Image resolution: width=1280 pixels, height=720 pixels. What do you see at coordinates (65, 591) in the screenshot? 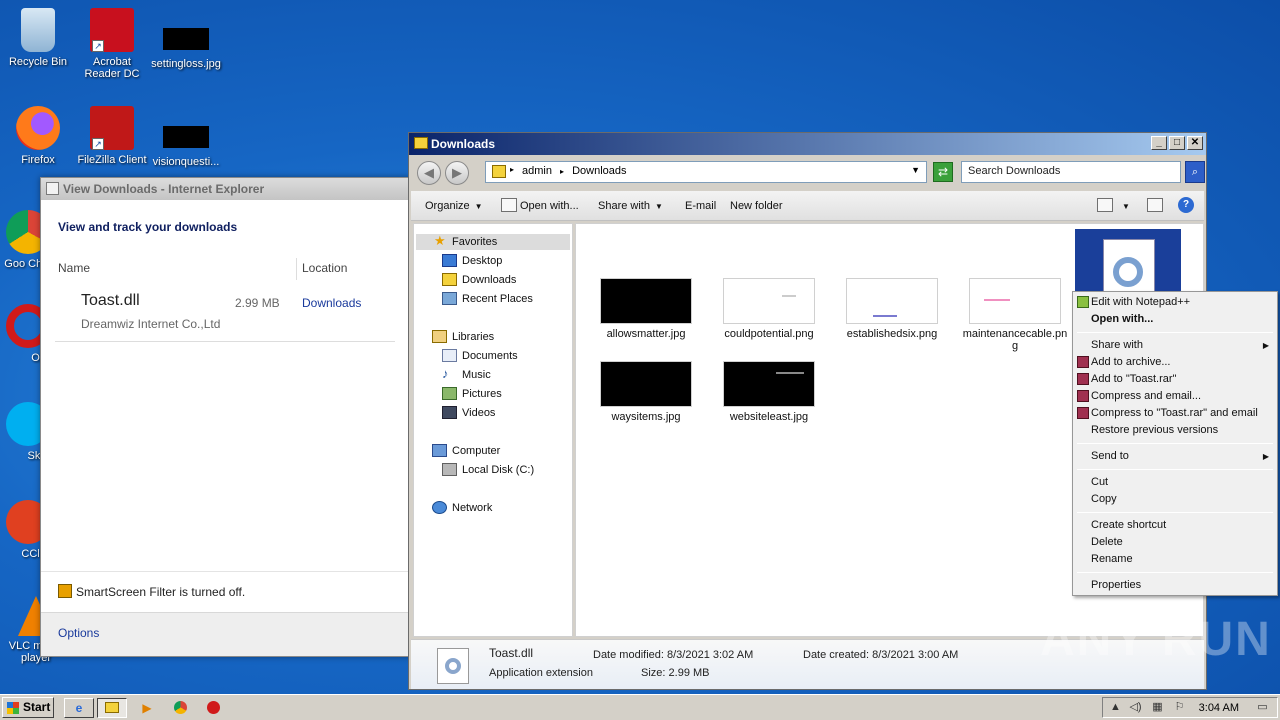
I see `shield-icon` at bounding box center [65, 591].